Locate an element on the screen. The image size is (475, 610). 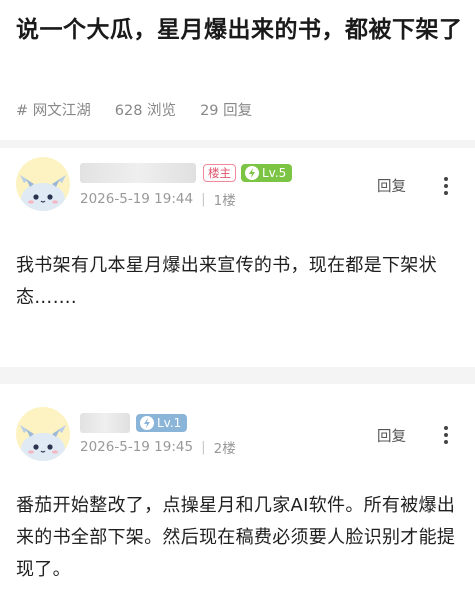
board-tag: # 网文江湖 is located at coordinates (53, 109).